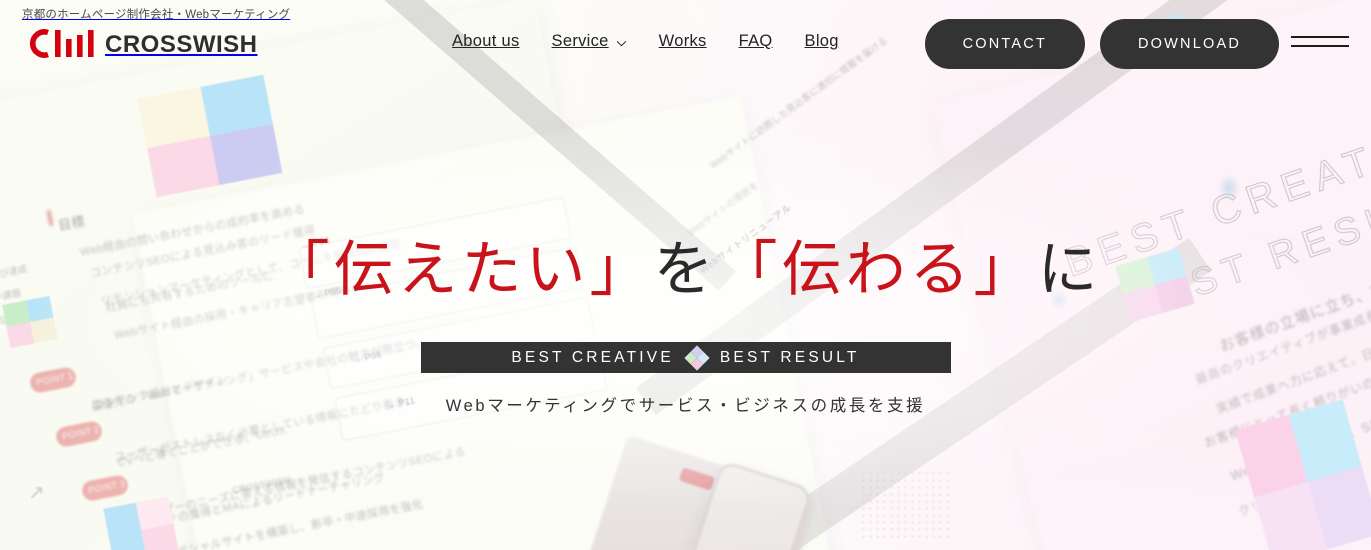  I want to click on nav-label: FAQ, so click(755, 41).